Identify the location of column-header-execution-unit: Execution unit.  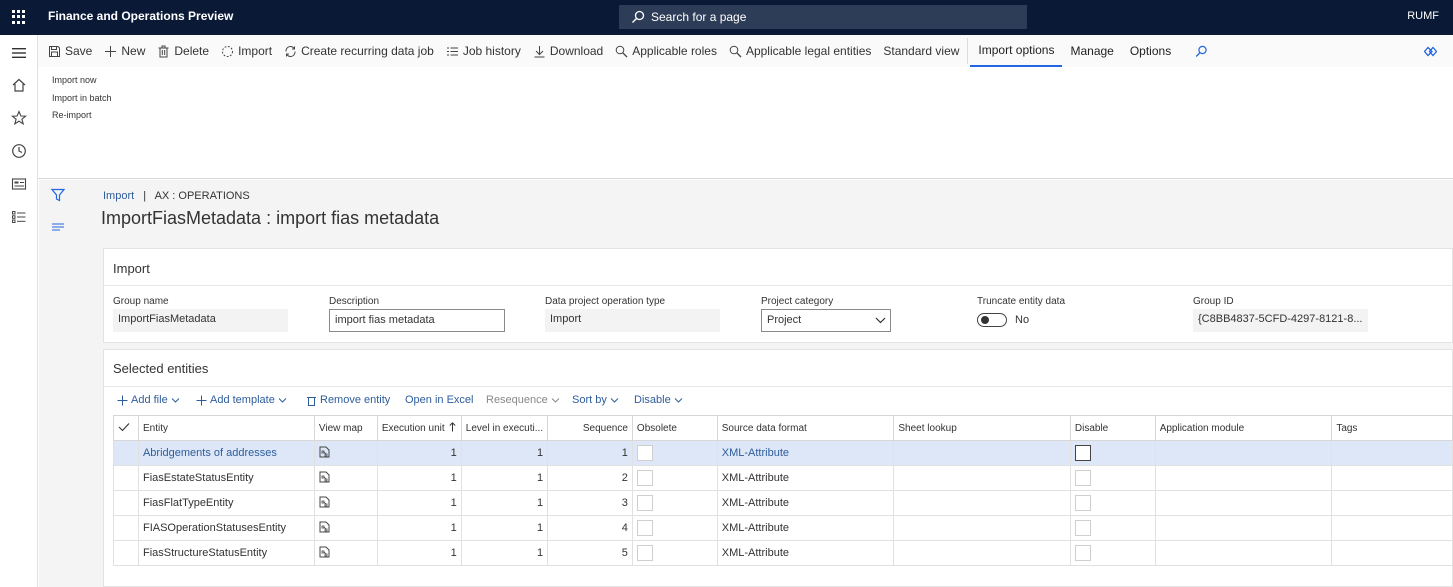
(419, 428).